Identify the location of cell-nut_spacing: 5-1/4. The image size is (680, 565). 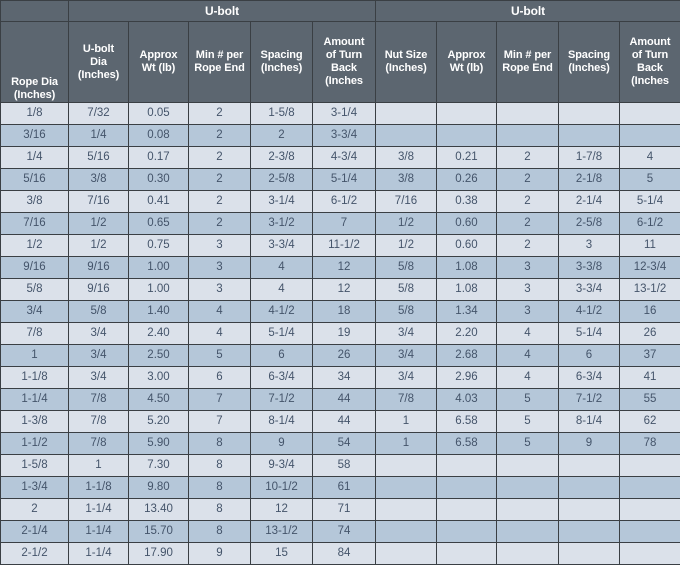
(589, 334).